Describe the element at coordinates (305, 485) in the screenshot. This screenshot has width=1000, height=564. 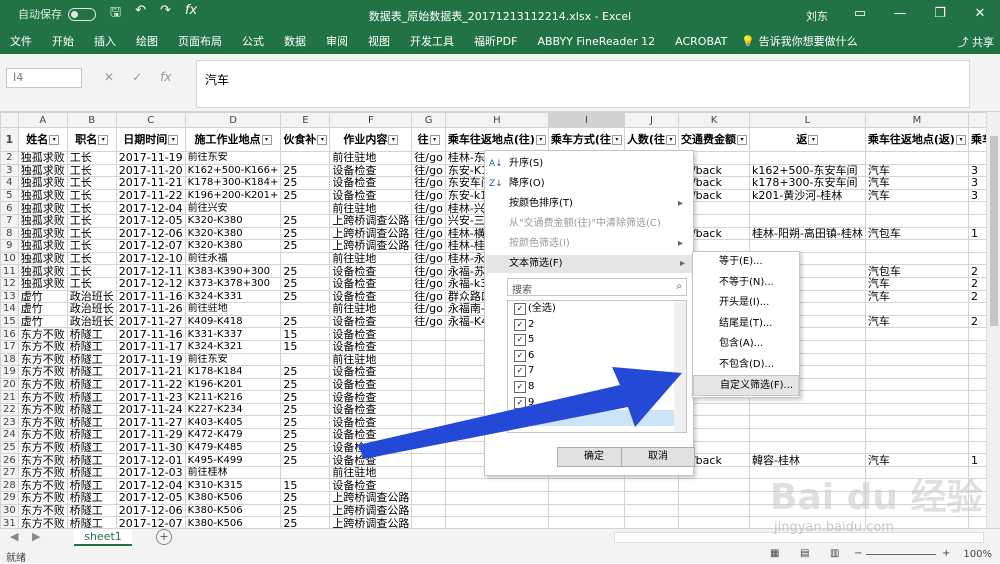
I see `cell: 15` at that location.